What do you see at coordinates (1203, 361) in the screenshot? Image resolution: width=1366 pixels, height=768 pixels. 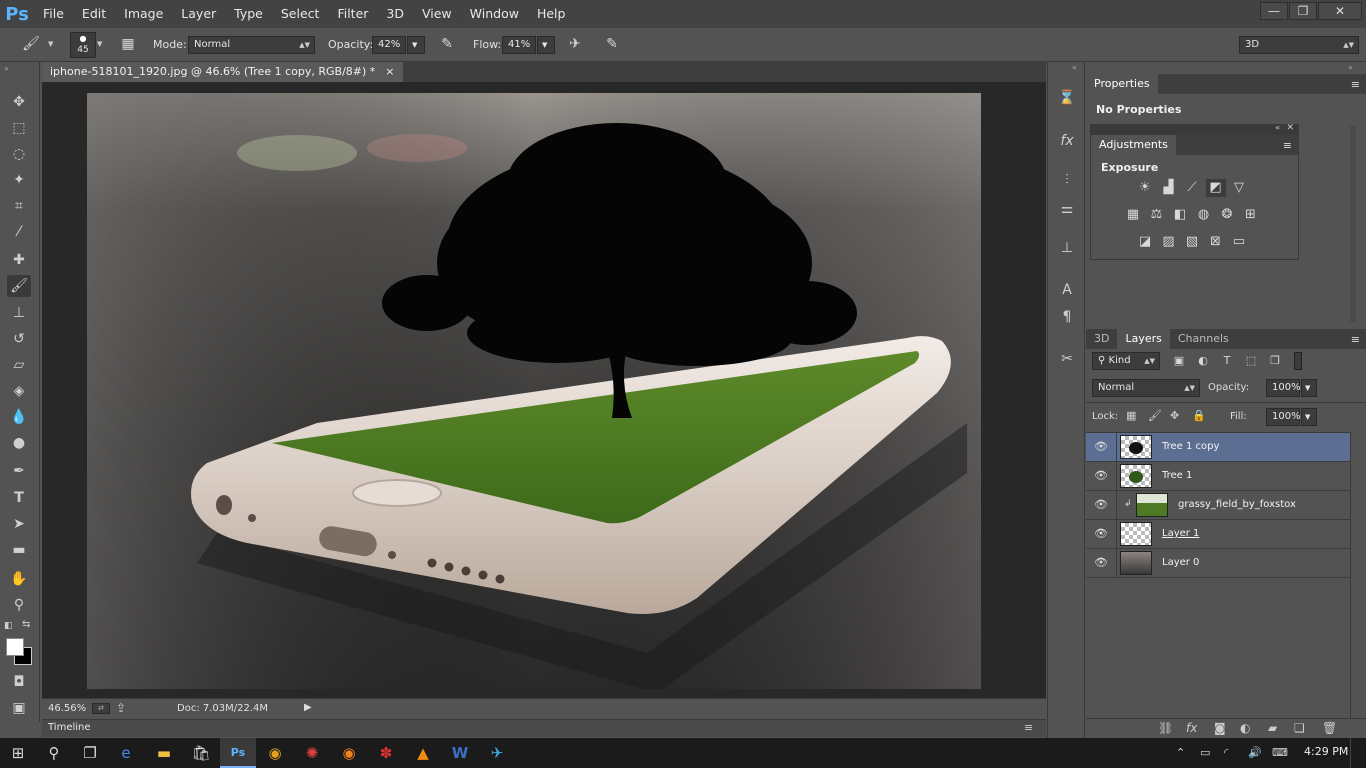 I see `filter-adjustment-icon: ◐` at bounding box center [1203, 361].